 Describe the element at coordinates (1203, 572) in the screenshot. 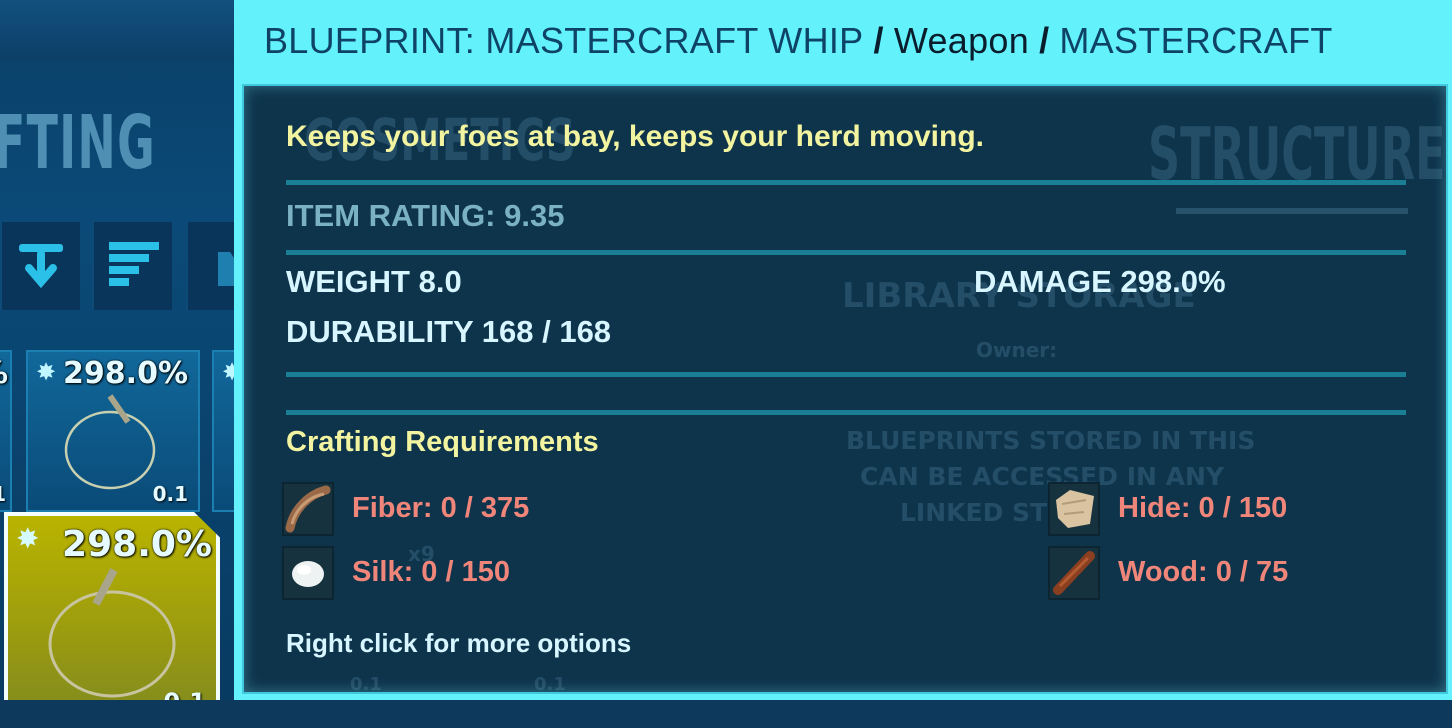

I see `wood-requirement: Wood: 0 / 75` at that location.